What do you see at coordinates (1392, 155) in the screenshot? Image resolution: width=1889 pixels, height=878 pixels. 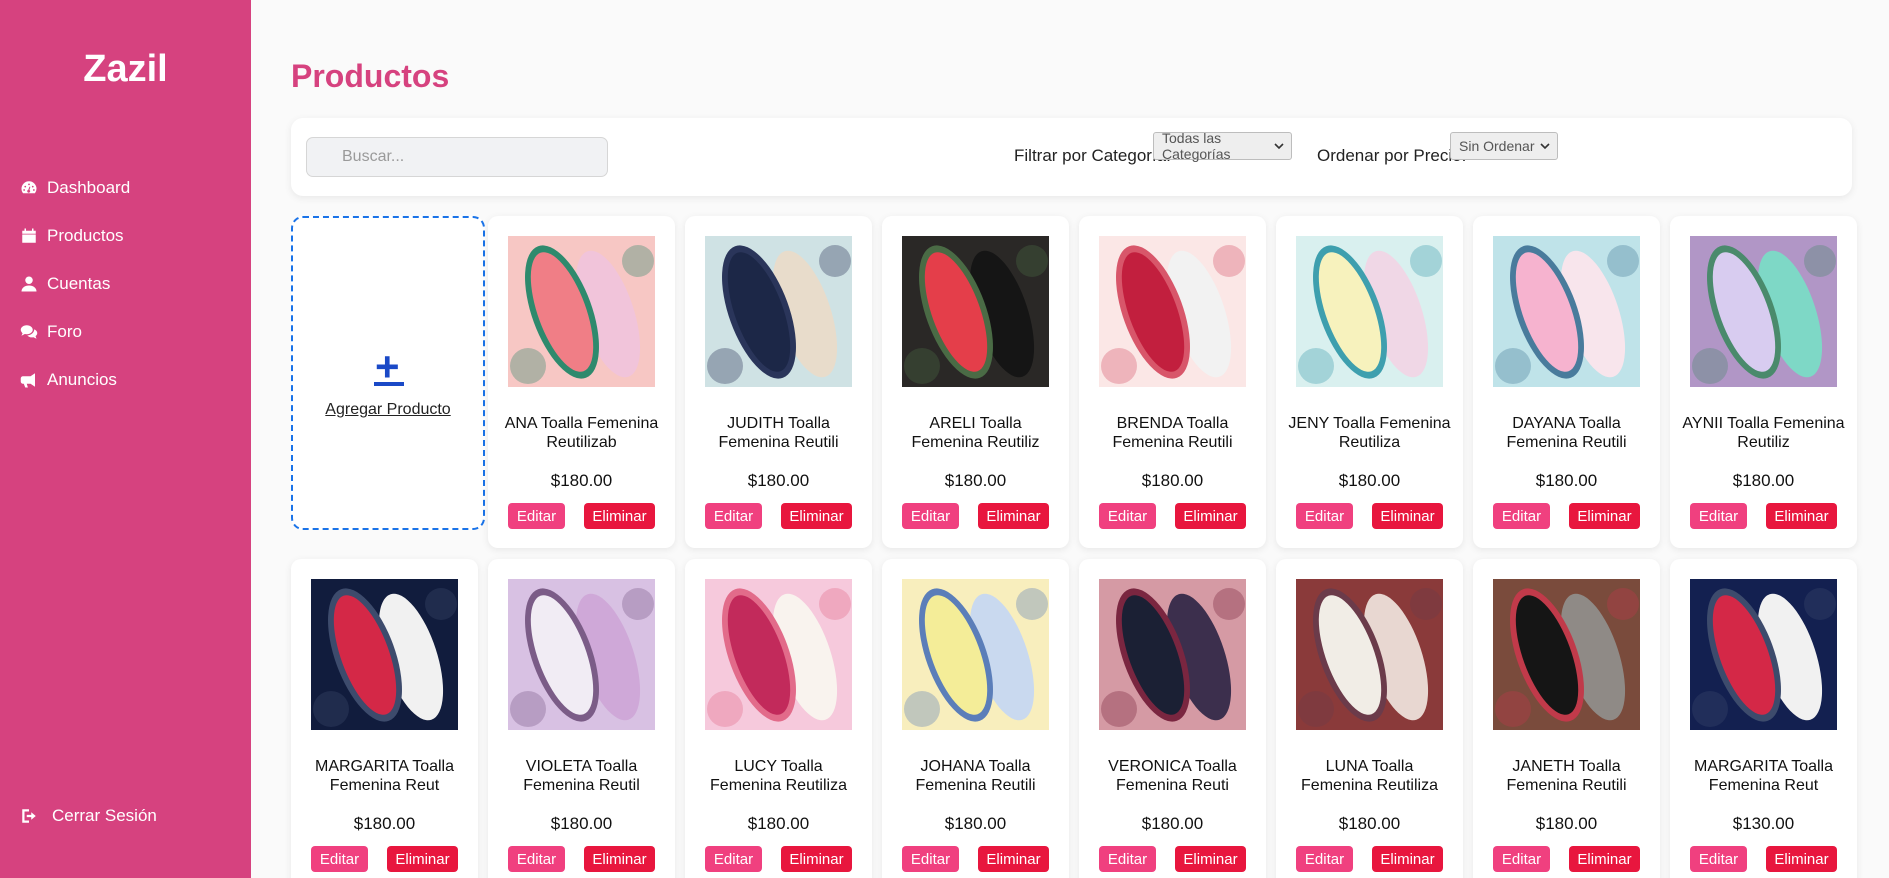 I see `sort-label: Ordenar por Precio:` at bounding box center [1392, 155].